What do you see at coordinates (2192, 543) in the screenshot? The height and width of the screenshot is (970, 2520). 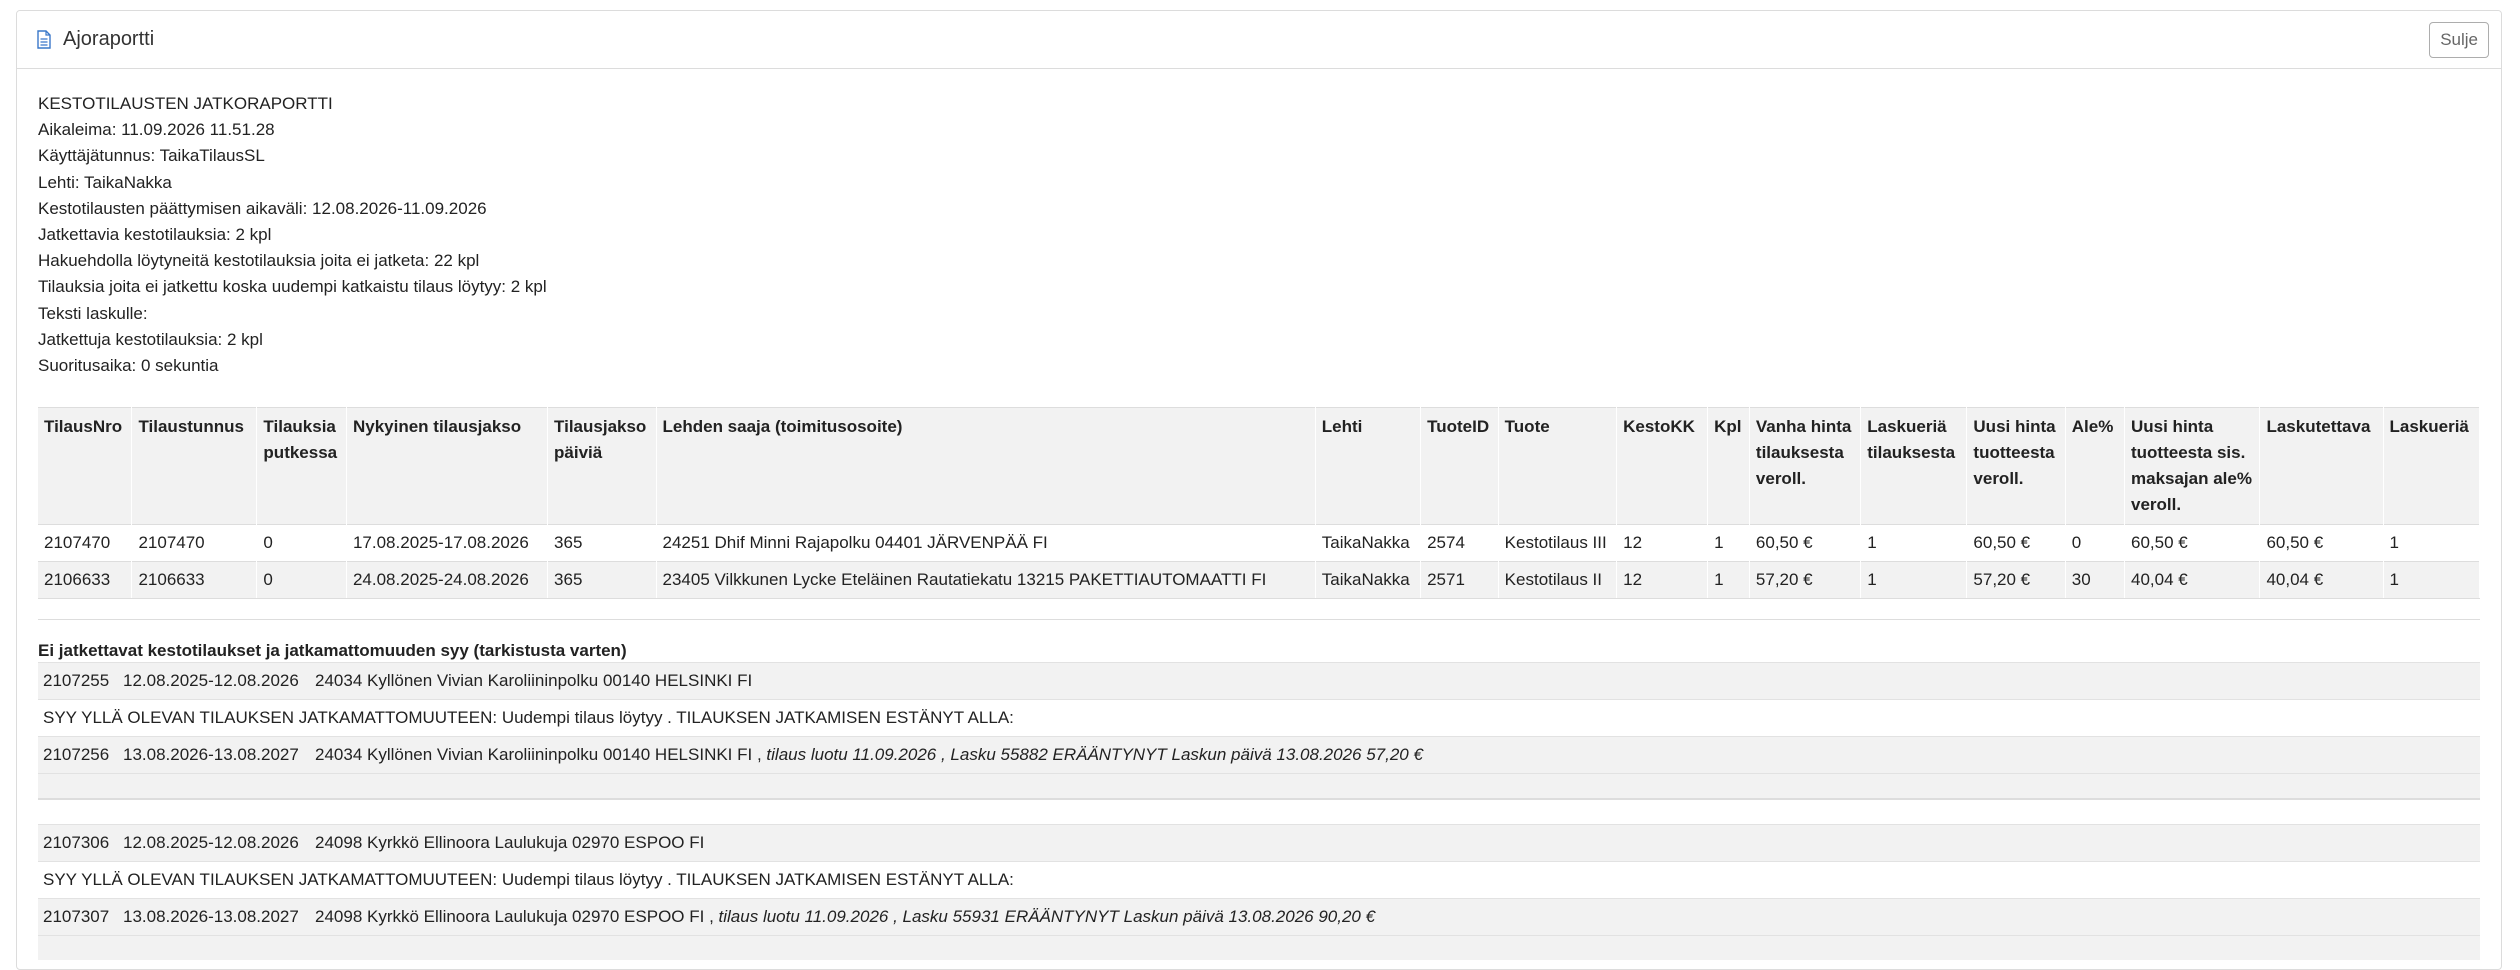 I see `cell-new-price-discounted: 60,50 €` at bounding box center [2192, 543].